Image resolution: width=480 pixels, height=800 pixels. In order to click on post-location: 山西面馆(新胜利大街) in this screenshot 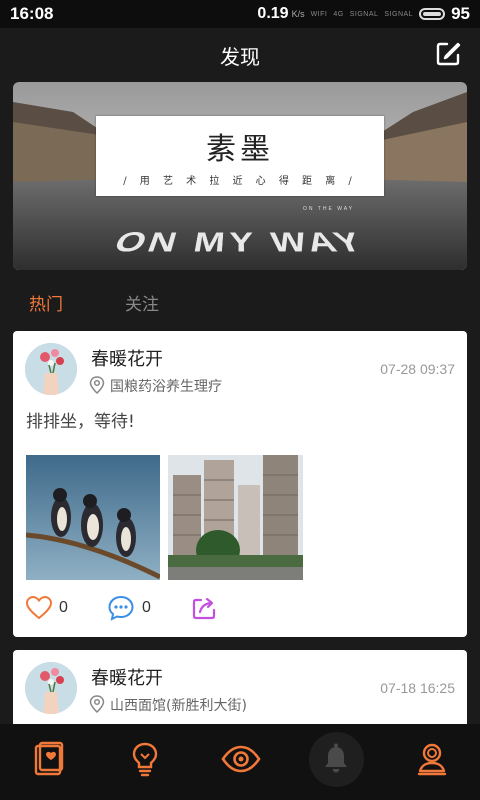, I will do `click(178, 705)`.